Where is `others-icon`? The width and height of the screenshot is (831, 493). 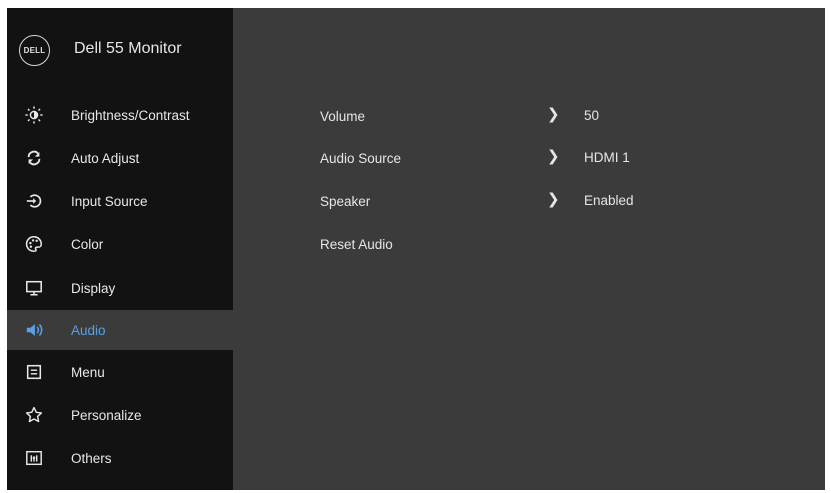 others-icon is located at coordinates (34, 458).